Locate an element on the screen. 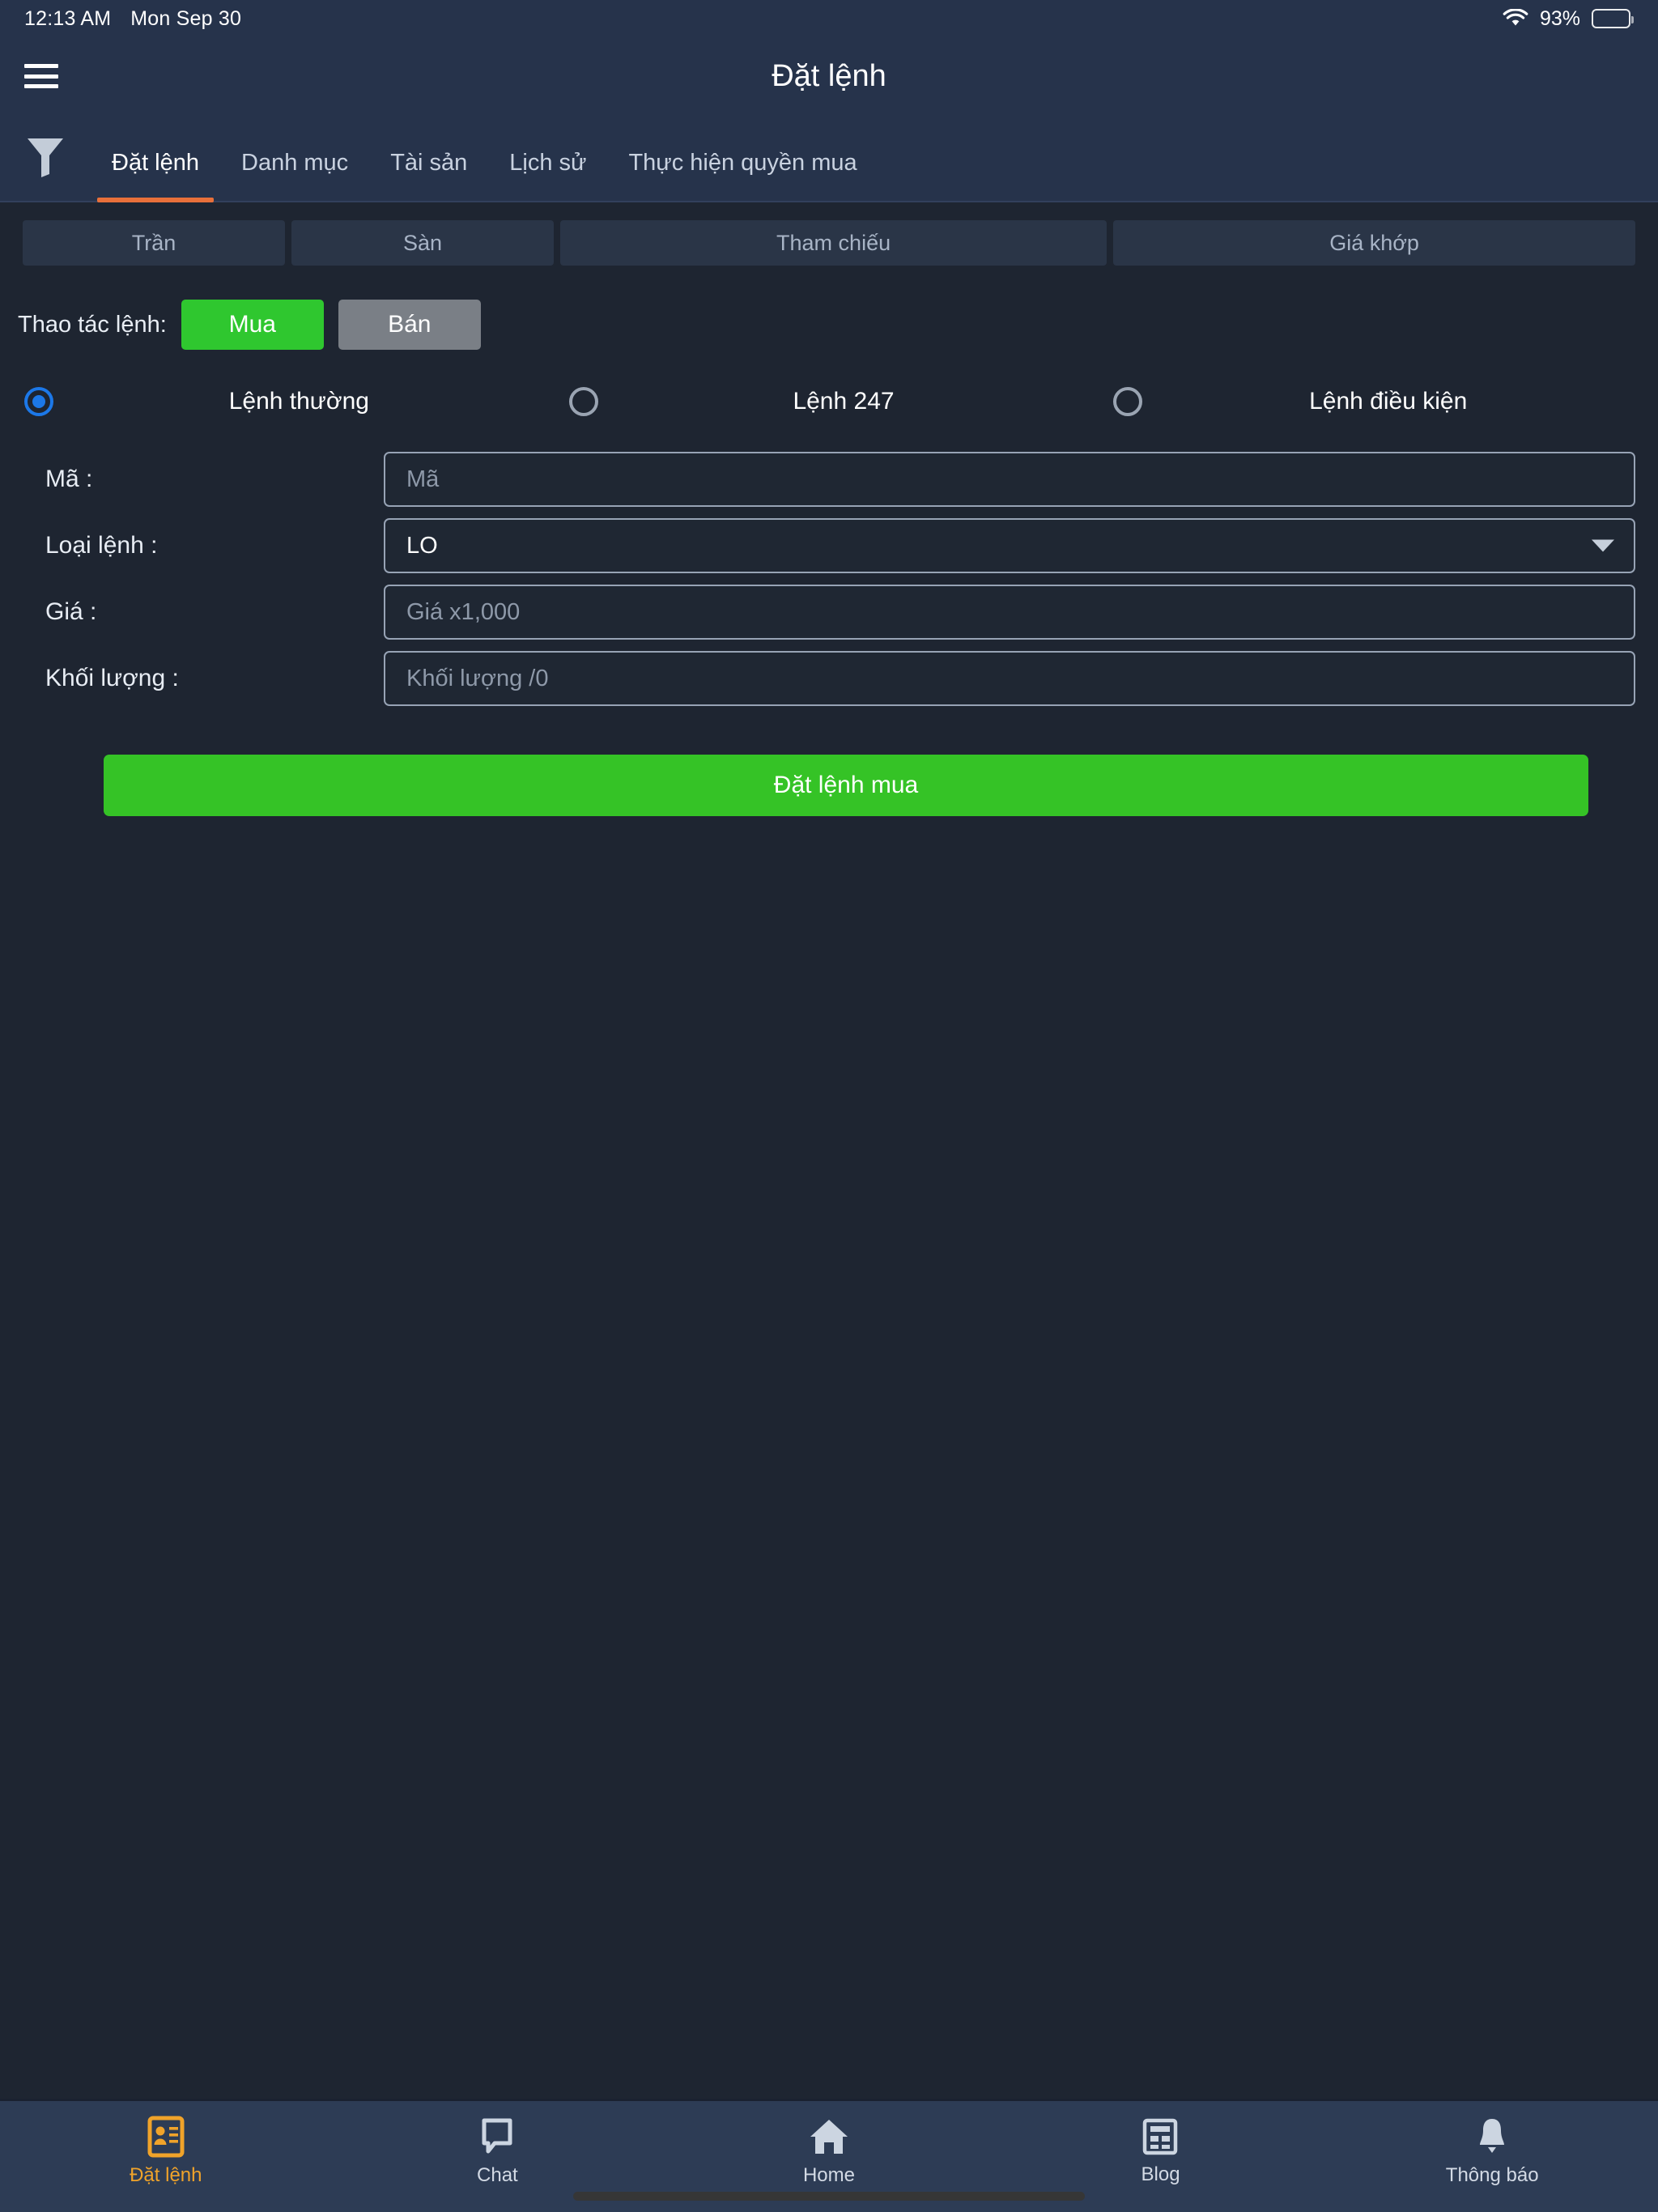 Image resolution: width=1658 pixels, height=2212 pixels. nav-item-thong-bao: Thông báo is located at coordinates (1492, 2156).